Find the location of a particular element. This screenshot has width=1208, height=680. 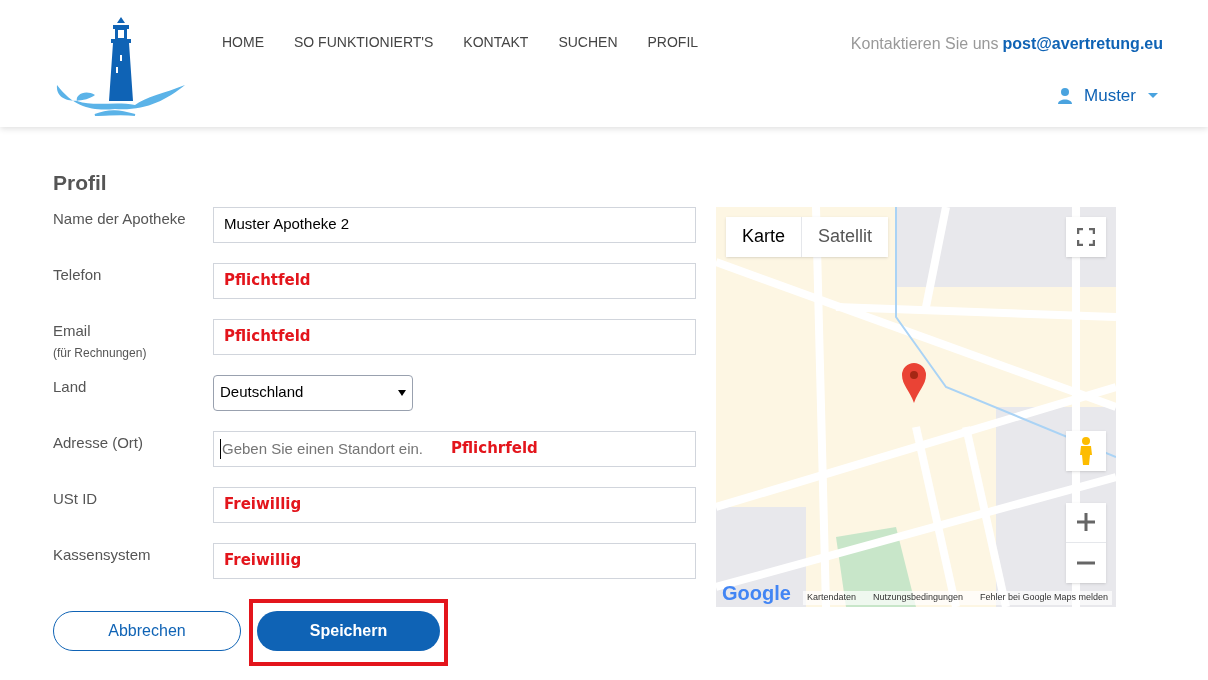

nav-link: SO FUNKTIONIERT'S is located at coordinates (364, 42).